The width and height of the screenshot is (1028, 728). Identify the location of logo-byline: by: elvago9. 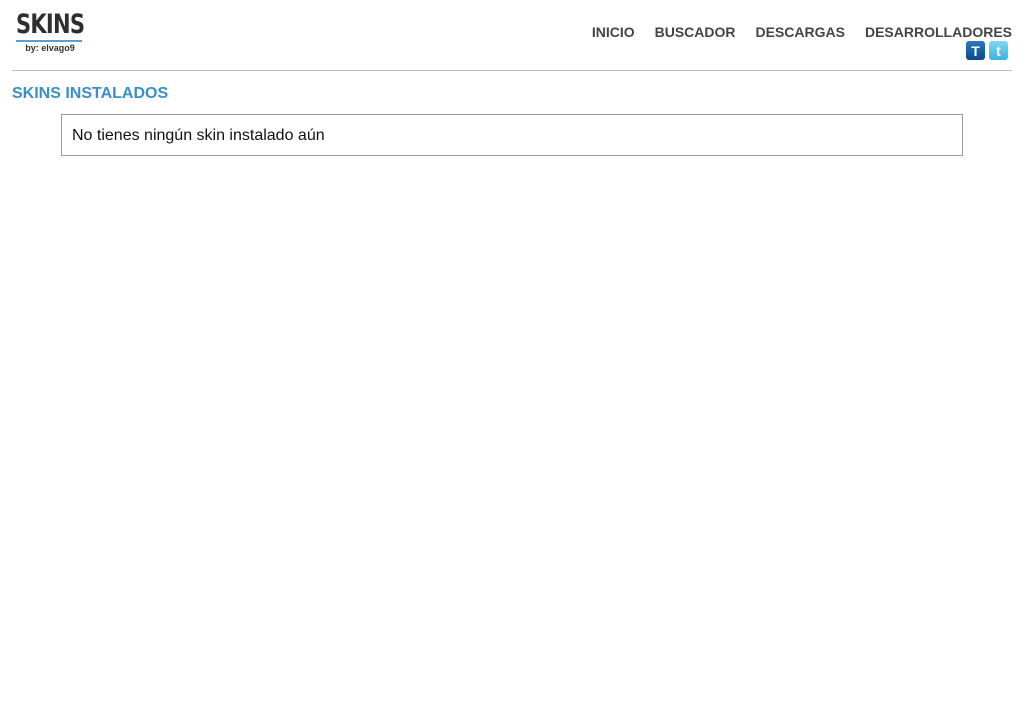
(50, 48).